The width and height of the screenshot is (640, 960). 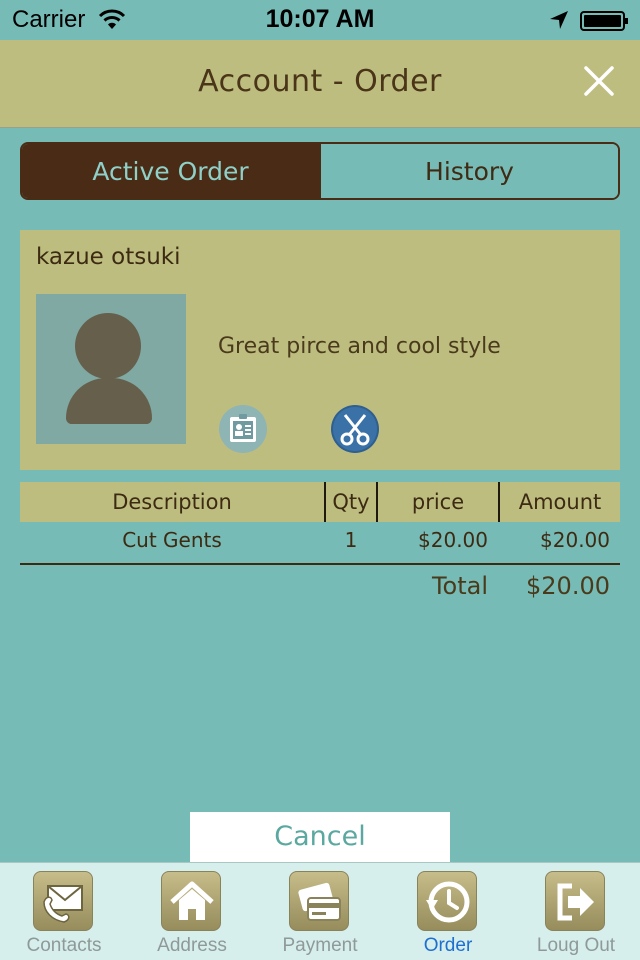 What do you see at coordinates (604, 21) in the screenshot?
I see `battery-icon` at bounding box center [604, 21].